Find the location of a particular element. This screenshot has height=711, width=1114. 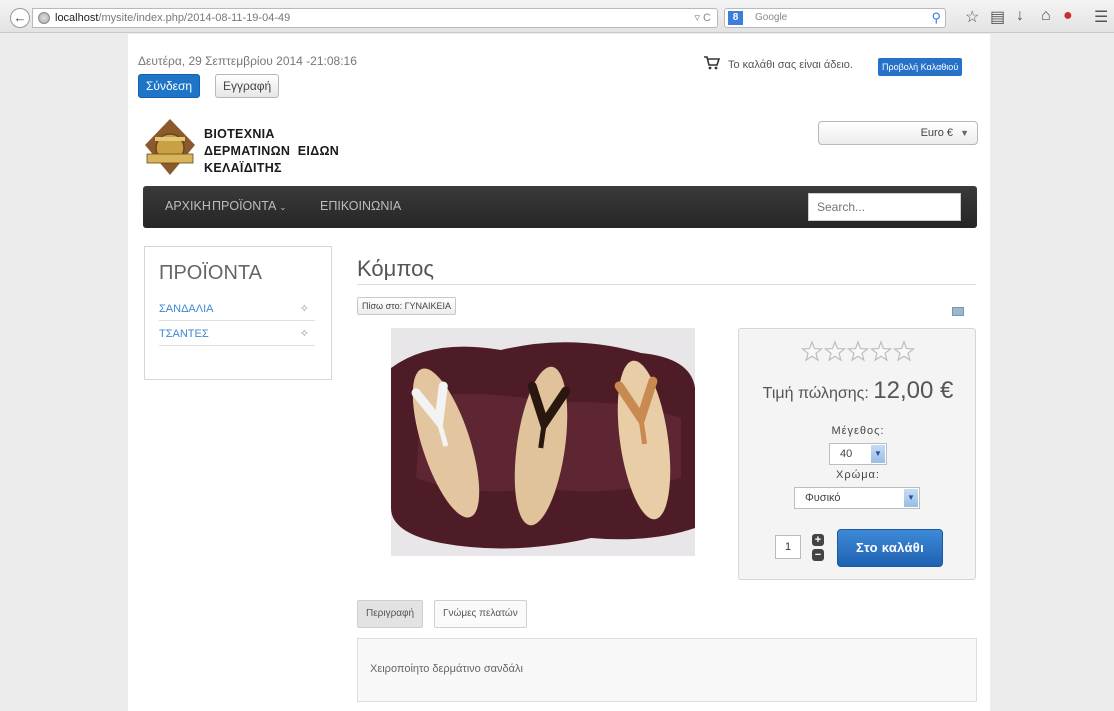

back-arrow-icon: ← is located at coordinates (20, 18).